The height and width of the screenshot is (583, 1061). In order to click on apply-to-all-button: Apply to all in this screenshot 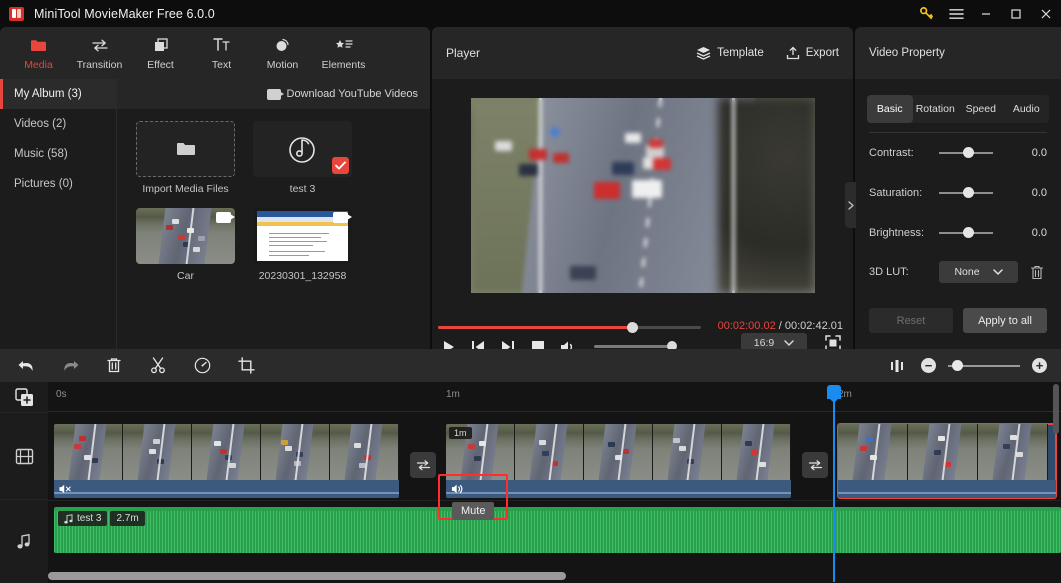, I will do `click(1005, 320)`.